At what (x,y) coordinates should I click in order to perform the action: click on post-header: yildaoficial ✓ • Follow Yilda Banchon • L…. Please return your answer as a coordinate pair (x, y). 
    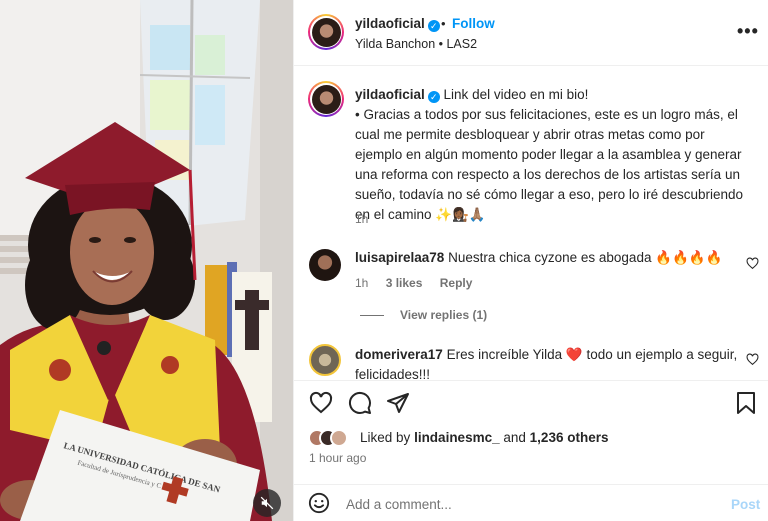
    Looking at the image, I should click on (531, 33).